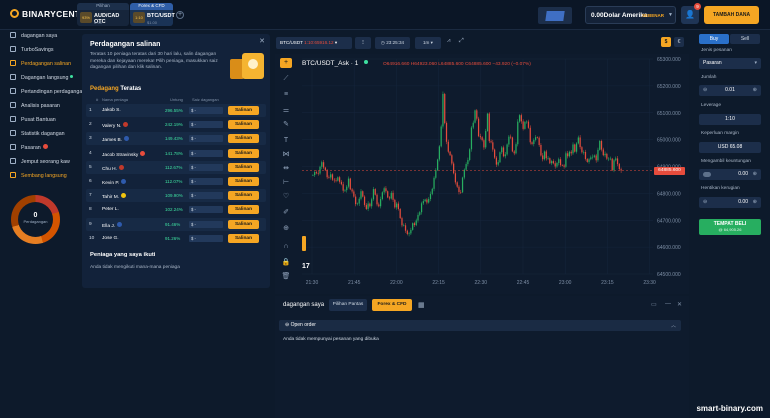 Image resolution: width=770 pixels, height=418 pixels. Describe the element at coordinates (630, 15) in the screenshot. I see `balance-selector: 0.00Dolar Amerika SEBENAR ▼` at that location.